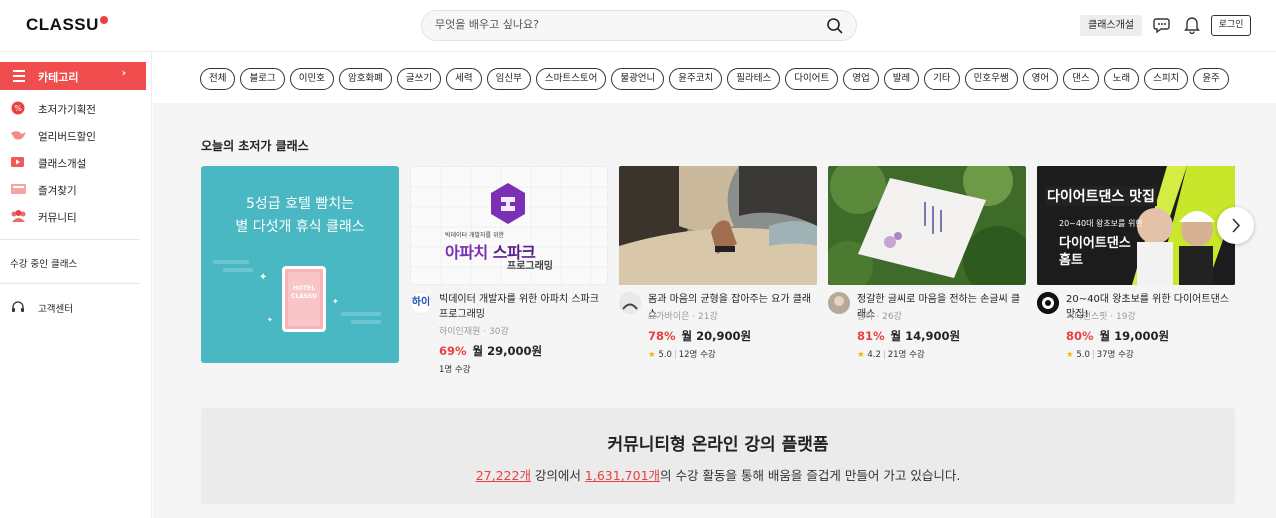 The height and width of the screenshot is (518, 1276). I want to click on section-title: 오늘의 초저가 클래스, so click(255, 146).